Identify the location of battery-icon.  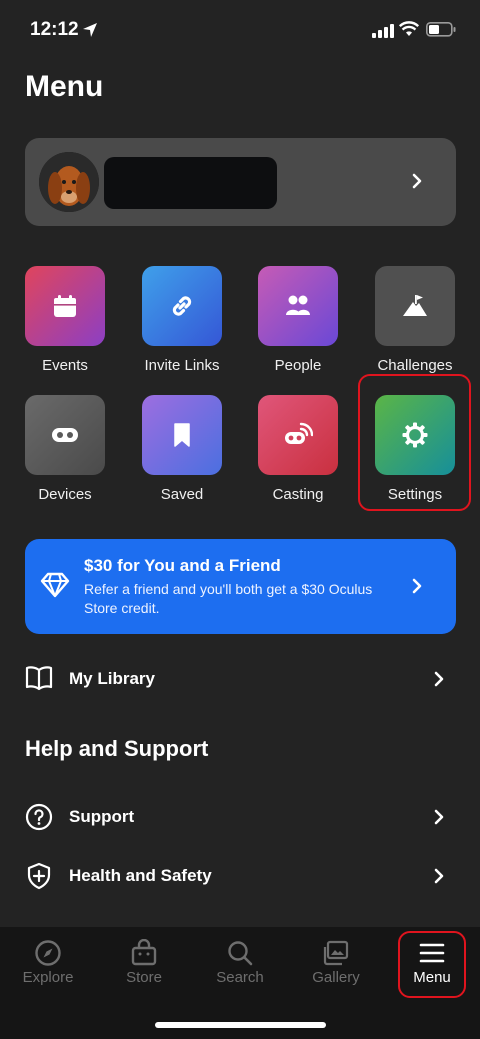
(441, 29).